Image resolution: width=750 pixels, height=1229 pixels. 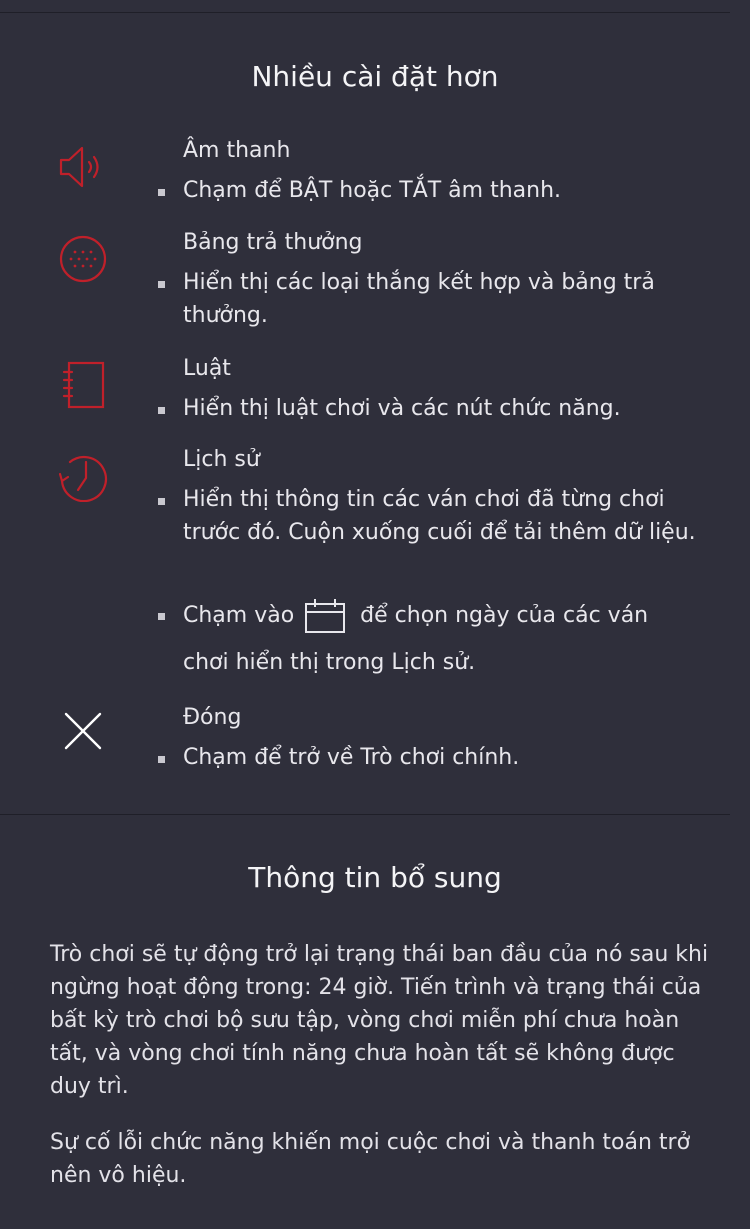 I want to click on section-title-additional-info: Thông tin bổ sung, so click(x=375, y=877).